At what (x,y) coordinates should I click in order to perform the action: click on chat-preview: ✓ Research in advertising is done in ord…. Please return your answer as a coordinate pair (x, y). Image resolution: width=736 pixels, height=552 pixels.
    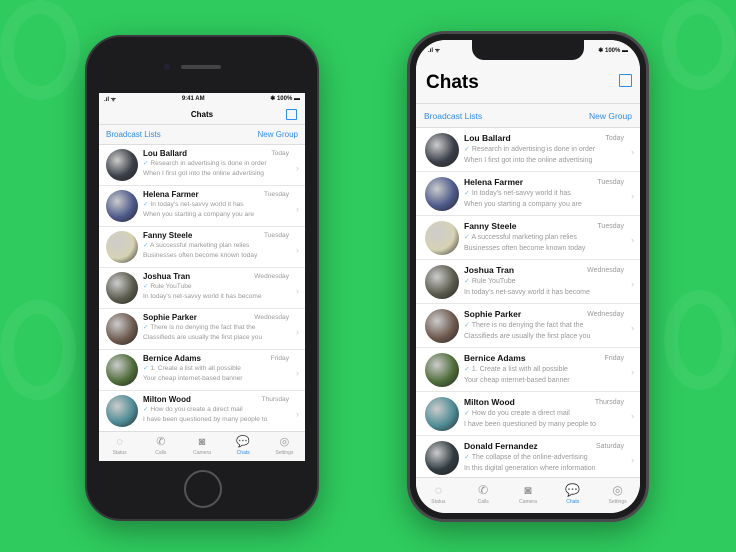
    Looking at the image, I should click on (544, 149).